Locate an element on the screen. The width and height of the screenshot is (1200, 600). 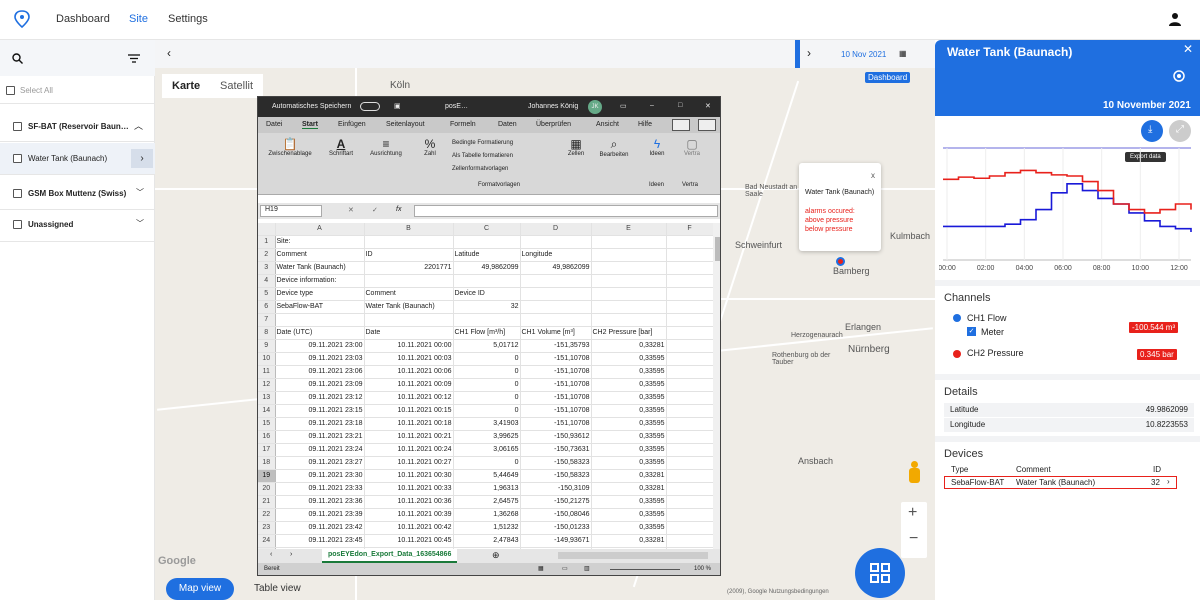
spreadsheet-cell: 09.11.2021 23:15 is located at coordinates (320, 411).